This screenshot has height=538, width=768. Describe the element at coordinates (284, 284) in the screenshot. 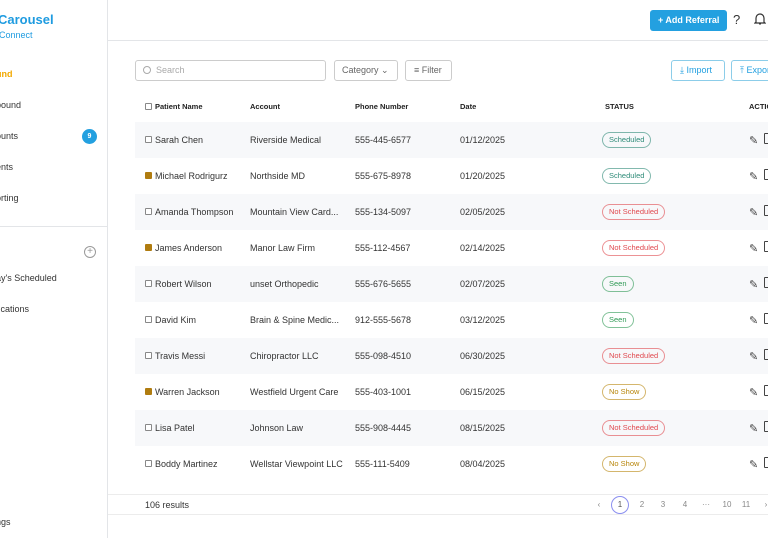

I see `account: unset Orthopedic` at that location.